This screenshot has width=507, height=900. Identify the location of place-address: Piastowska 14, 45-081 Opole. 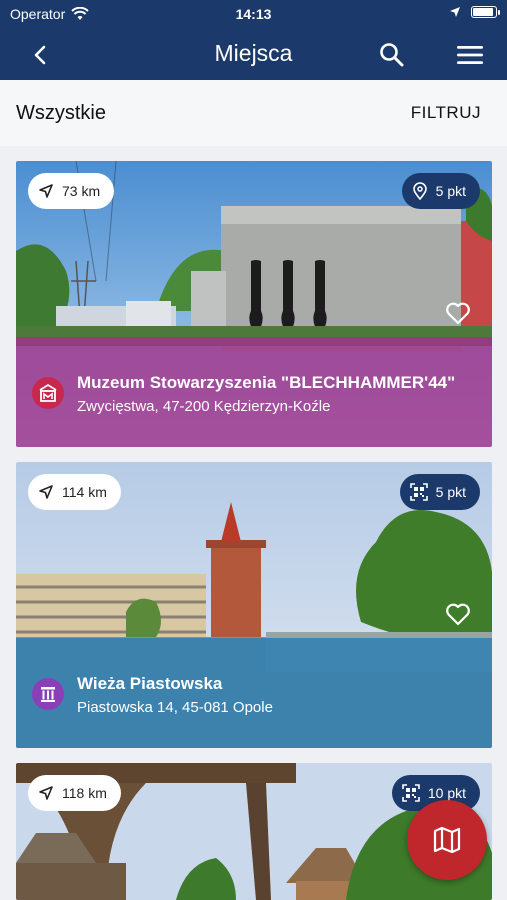
(175, 707).